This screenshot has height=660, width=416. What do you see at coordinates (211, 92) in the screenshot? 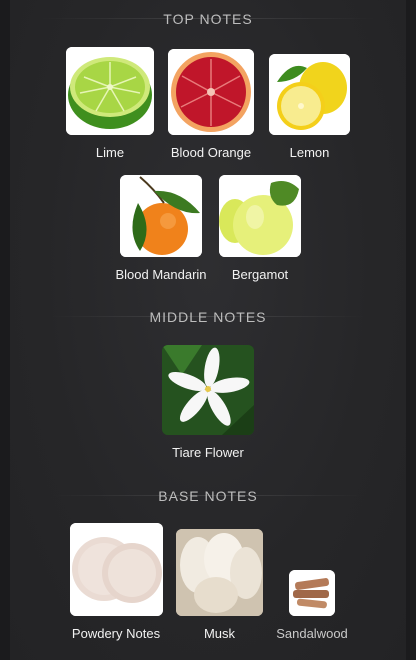
I see `blood-orange-image` at bounding box center [211, 92].